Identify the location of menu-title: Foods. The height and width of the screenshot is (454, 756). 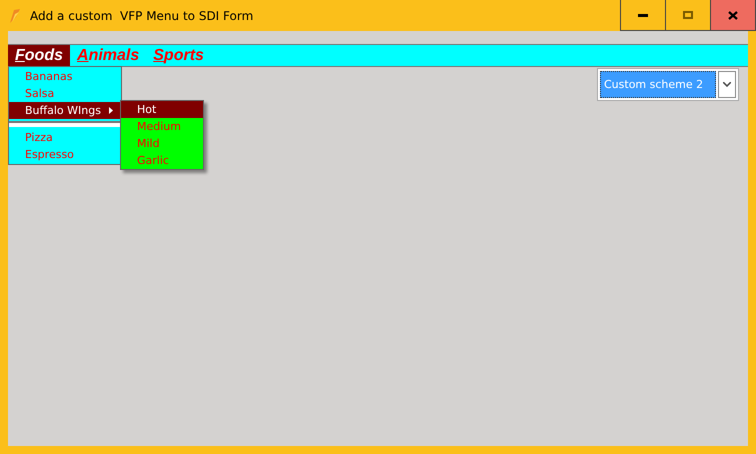
(39, 55).